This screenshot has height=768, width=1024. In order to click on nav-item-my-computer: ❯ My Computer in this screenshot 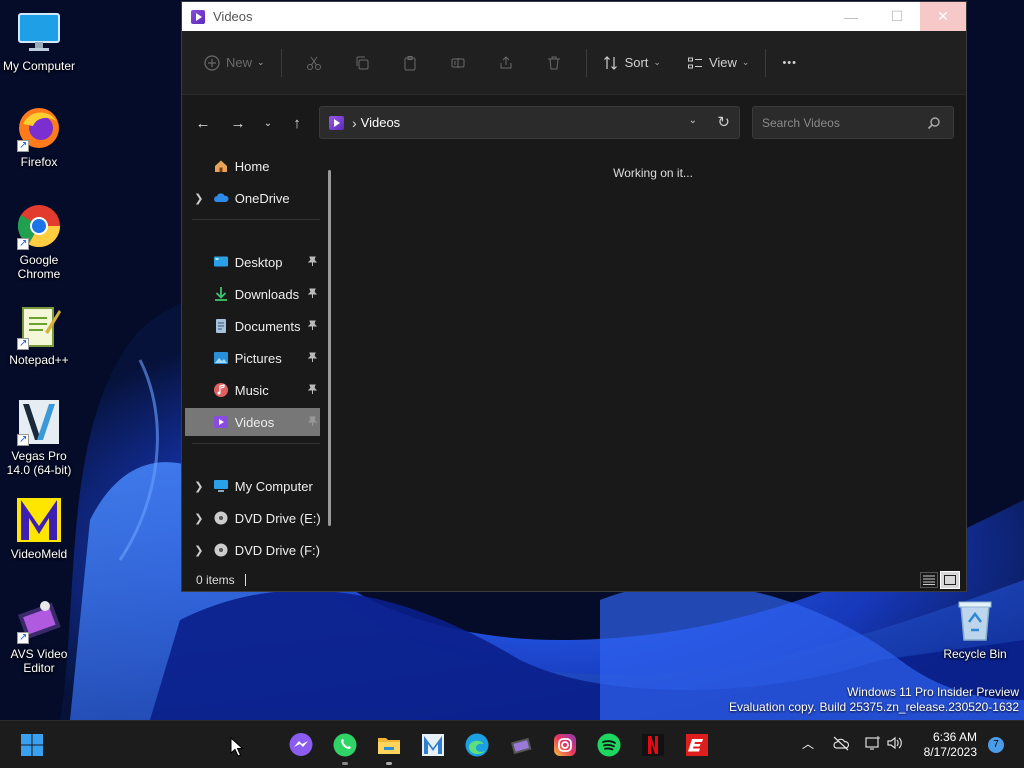, I will do `click(252, 486)`.